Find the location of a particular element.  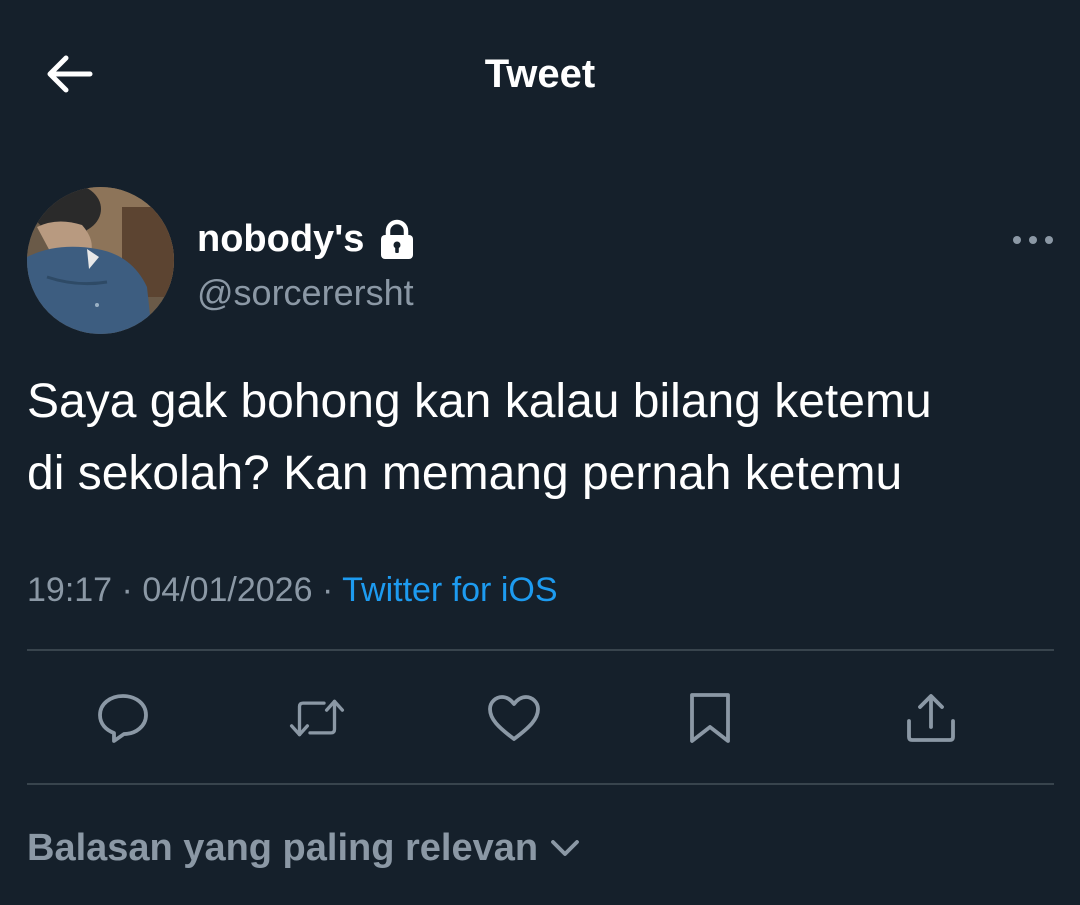

retweet-icon is located at coordinates (317, 718).